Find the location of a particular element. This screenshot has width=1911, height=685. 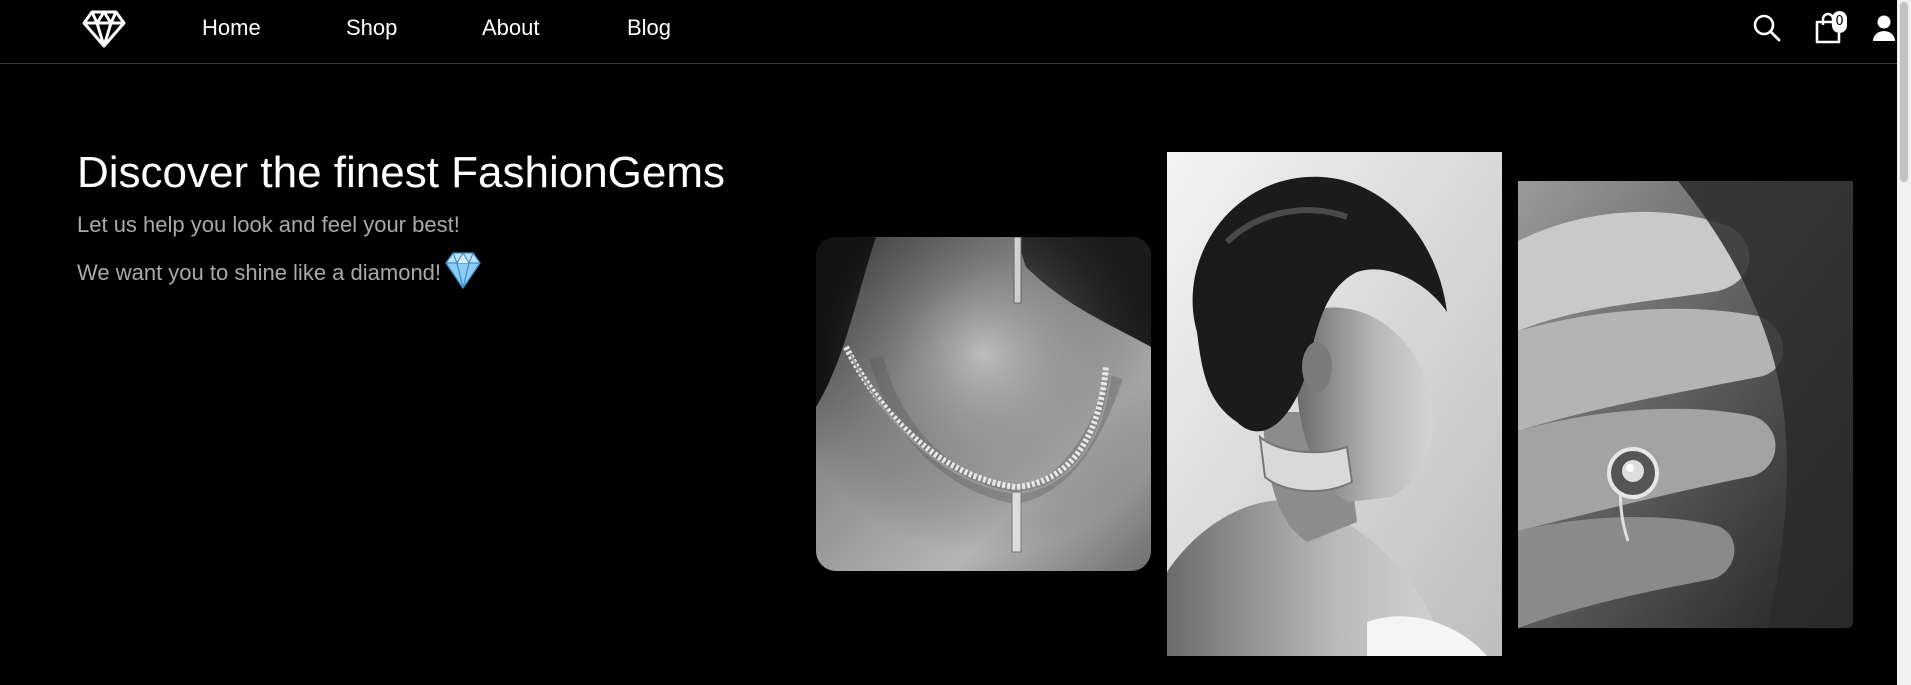

logo-diamond-icon is located at coordinates (104, 29).